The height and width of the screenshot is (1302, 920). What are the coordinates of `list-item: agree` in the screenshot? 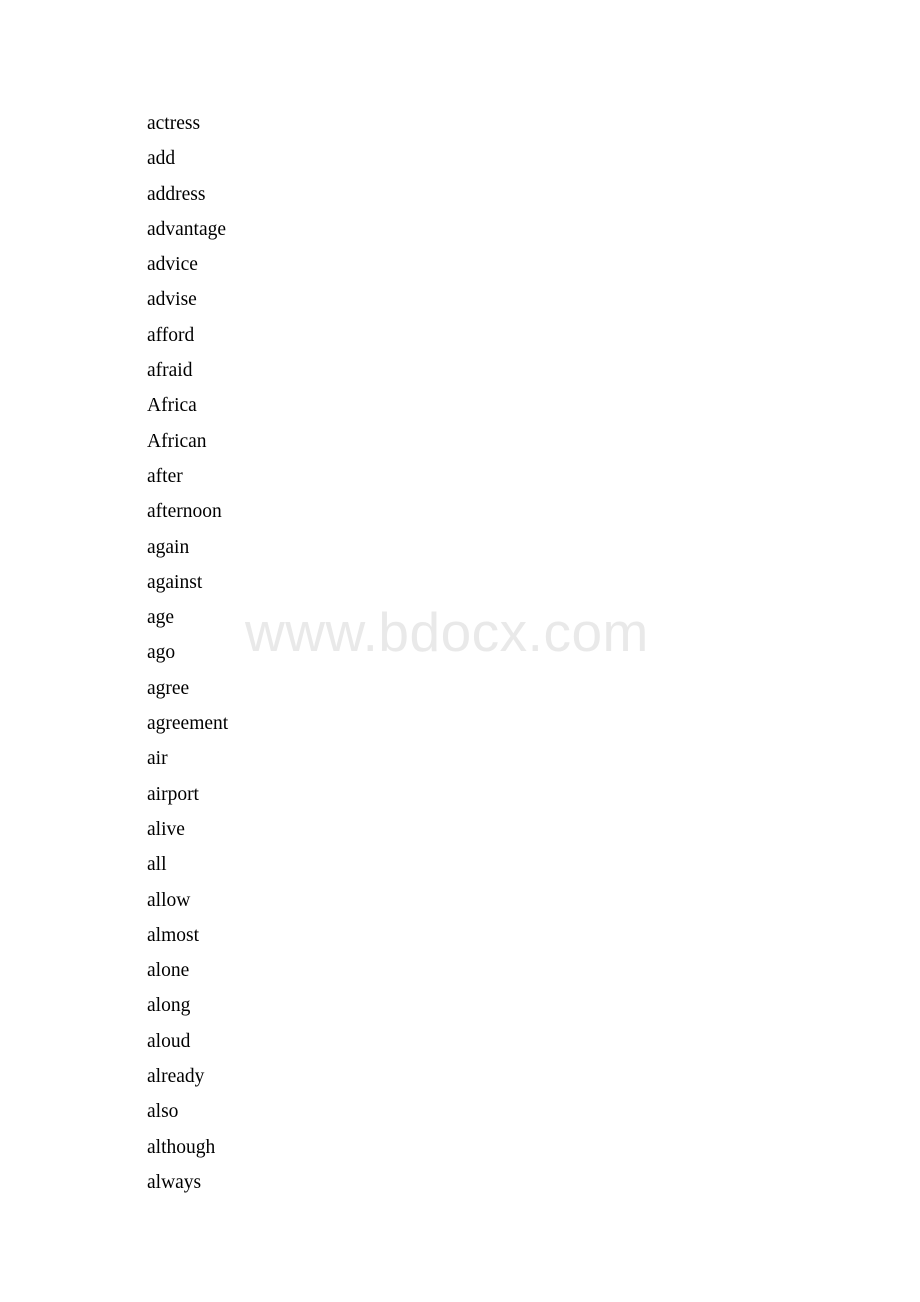 It's located at (168, 688).